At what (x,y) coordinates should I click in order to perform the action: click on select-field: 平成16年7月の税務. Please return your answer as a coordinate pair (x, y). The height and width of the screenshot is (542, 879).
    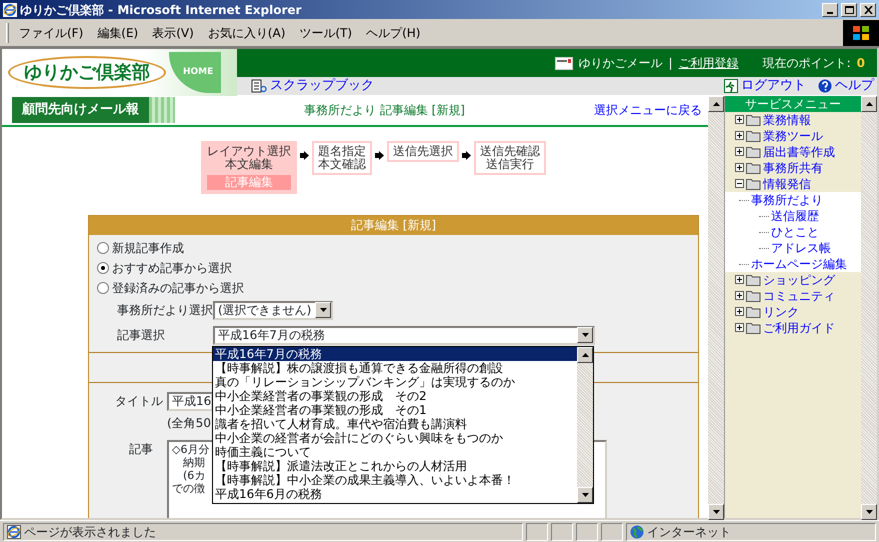
    Looking at the image, I should click on (404, 335).